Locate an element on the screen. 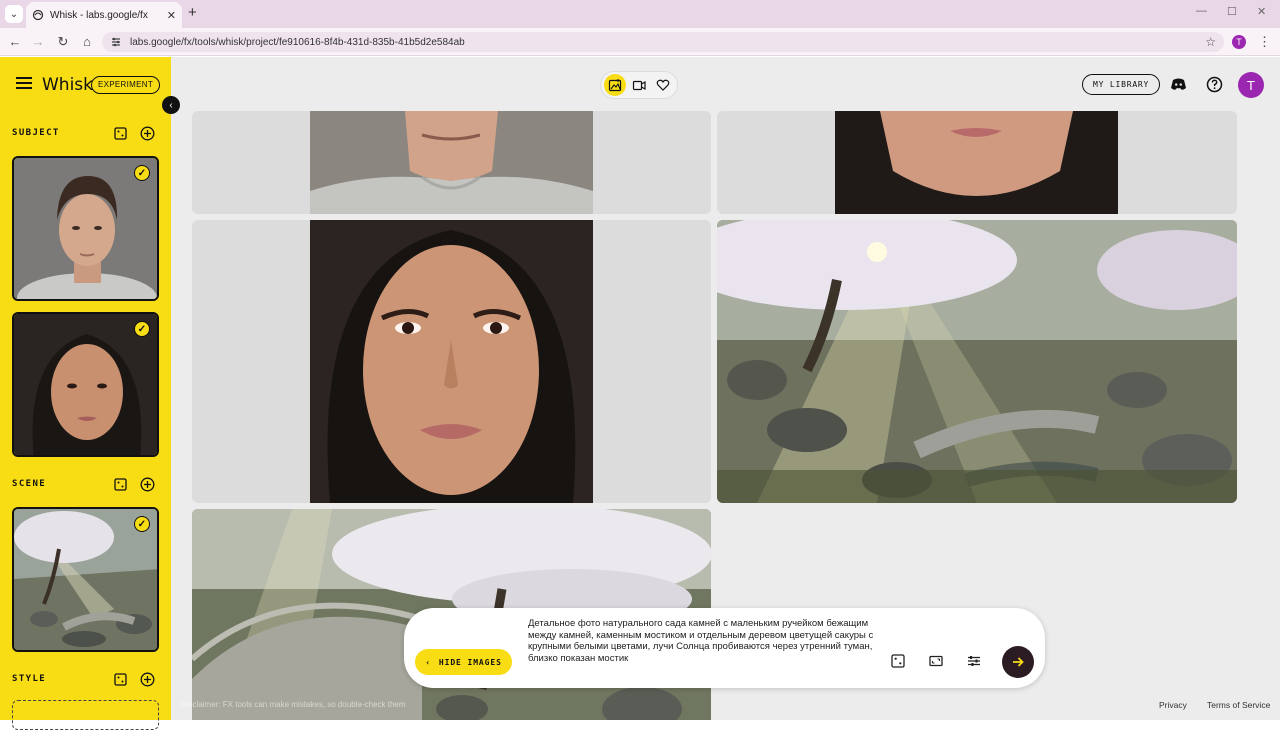  minimize-icon: — is located at coordinates (1201, 11).